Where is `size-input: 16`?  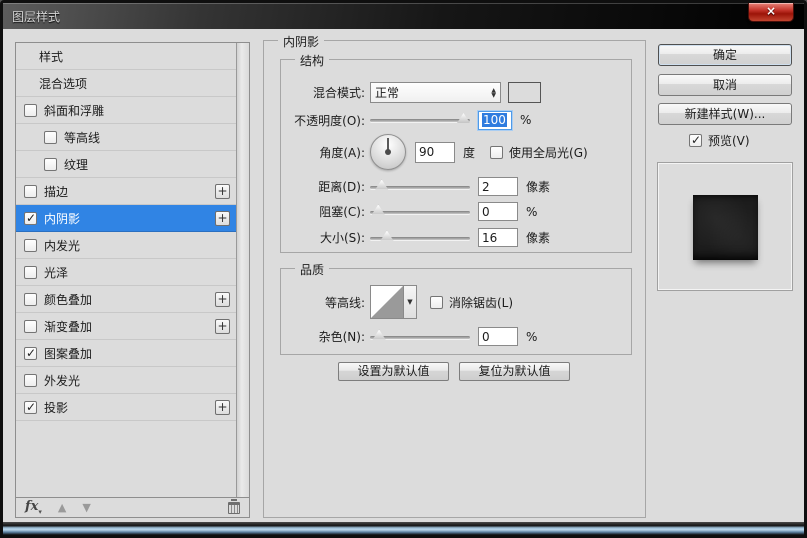
size-input: 16 is located at coordinates (498, 237).